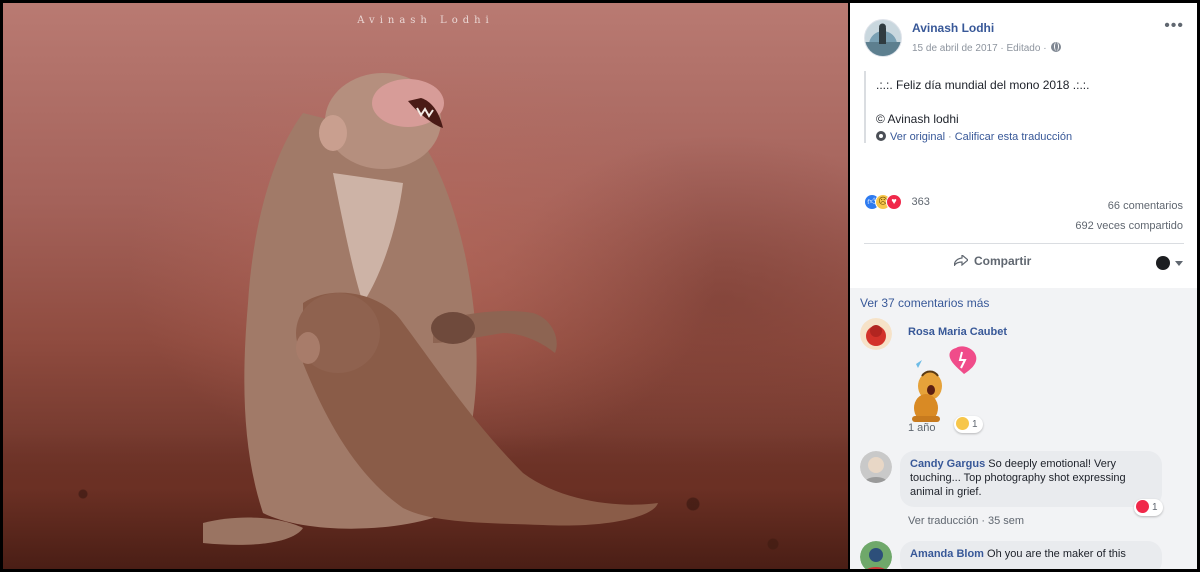 This screenshot has height=572, width=1200. I want to click on sad-icon, so click(962, 423).